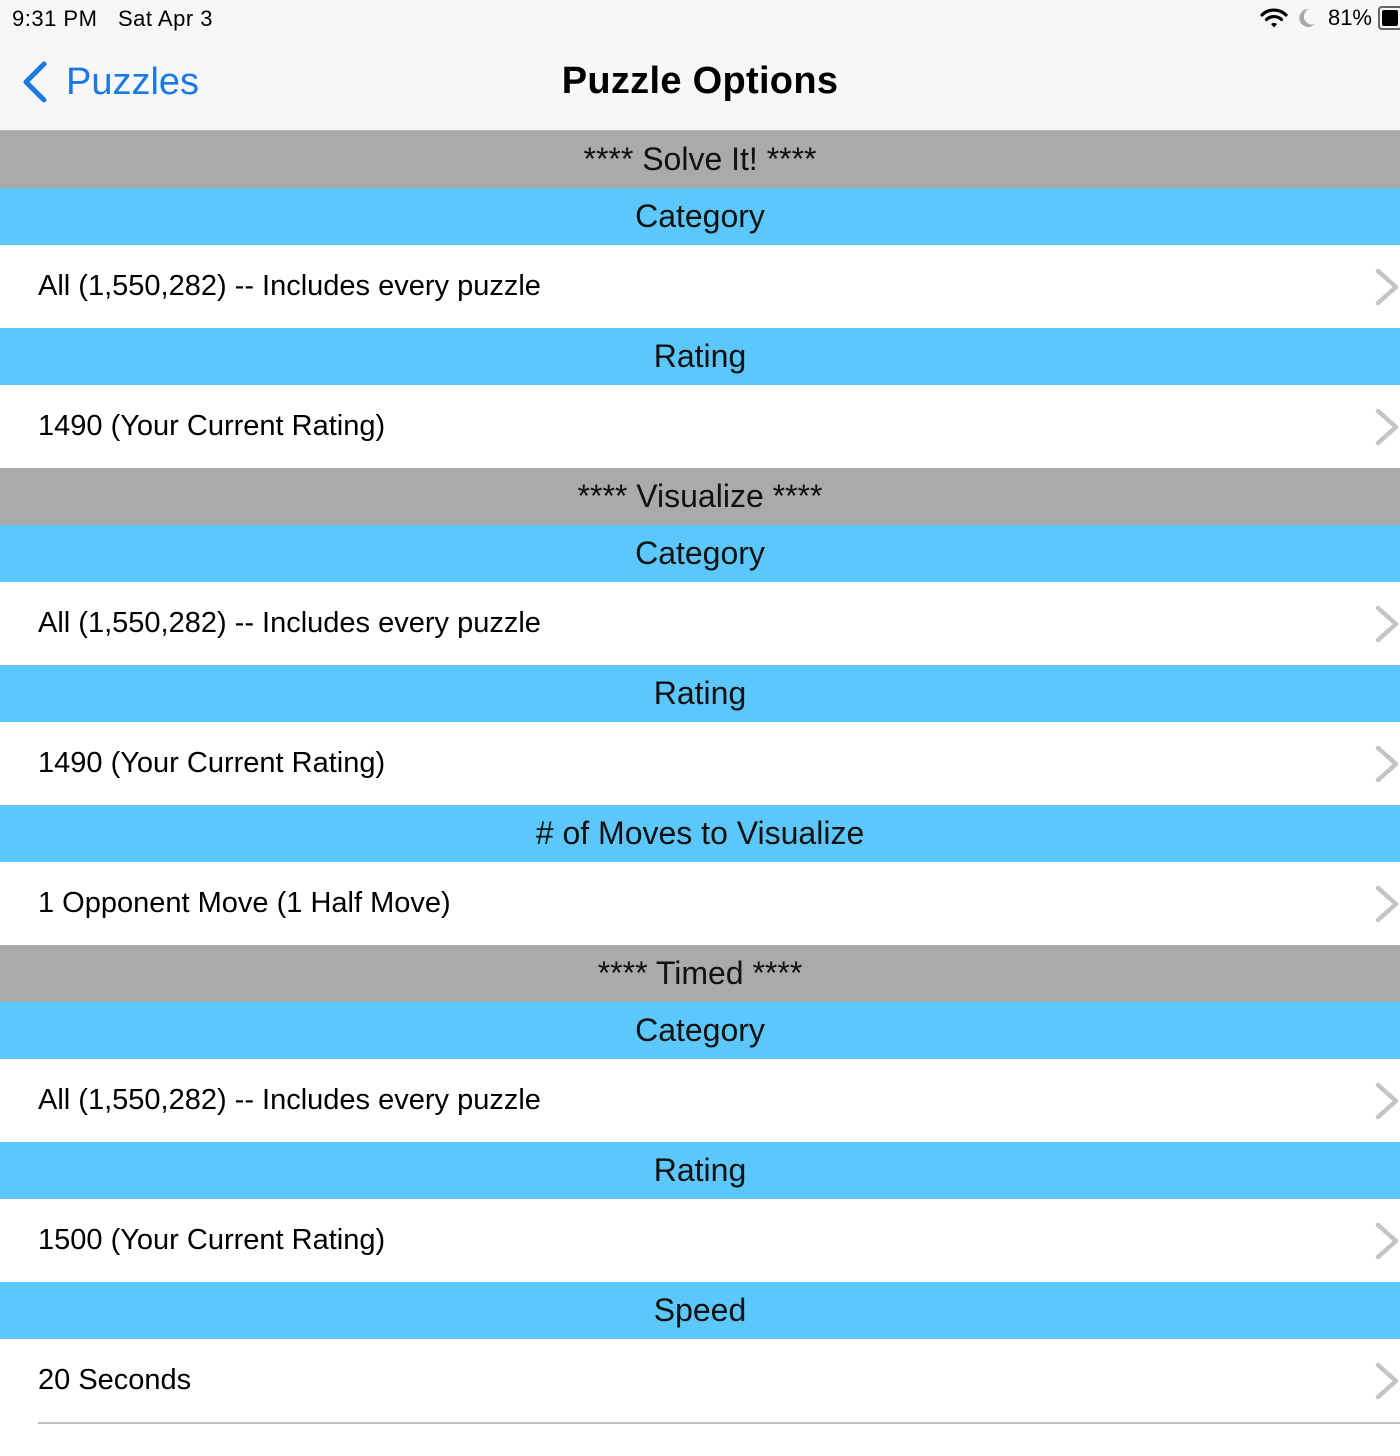 The height and width of the screenshot is (1456, 1400). What do you see at coordinates (700, 623) in the screenshot?
I see `option-cell-visualize-category: All (1,550,282) -- Includes every puzzle` at bounding box center [700, 623].